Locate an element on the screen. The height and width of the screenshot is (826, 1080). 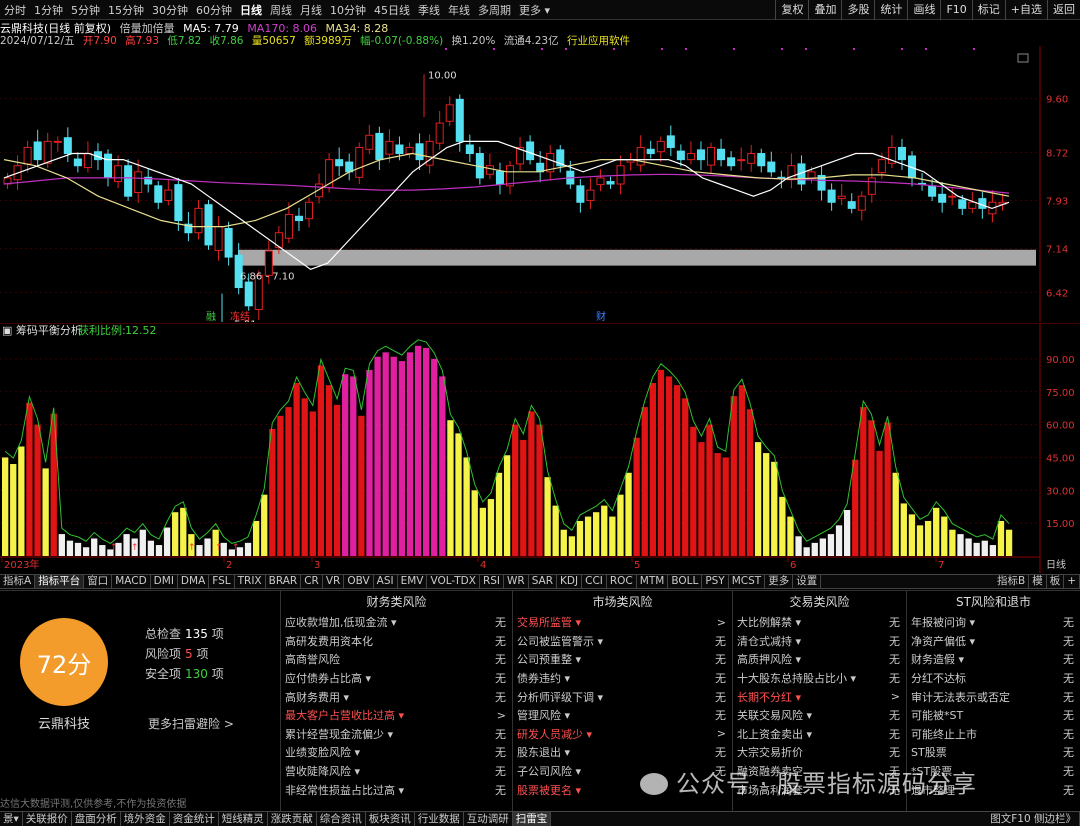
bottom-tab: 涨跌贡献 is located at coordinates (292, 819).